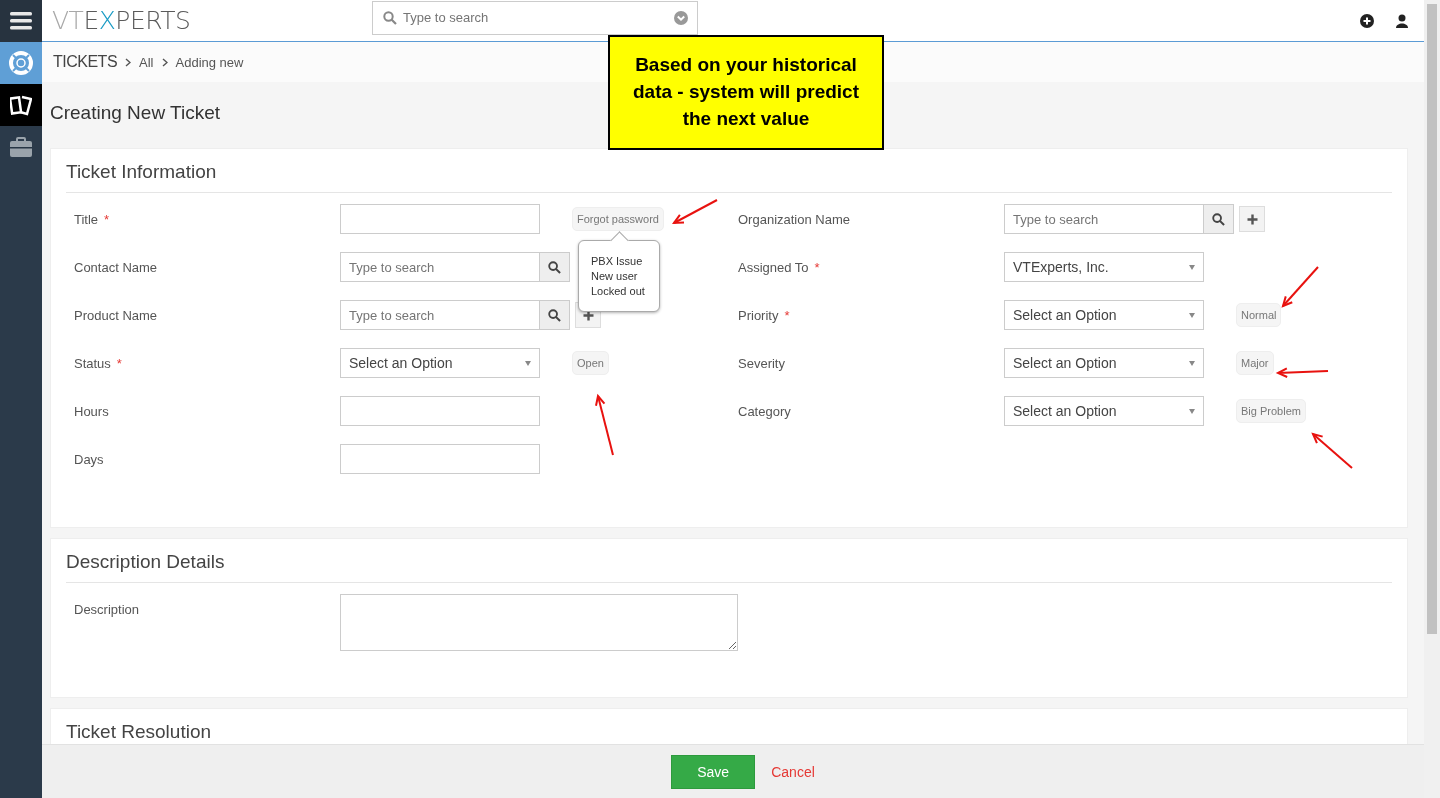 The height and width of the screenshot is (798, 1440). I want to click on field-label: Hours, so click(91, 411).